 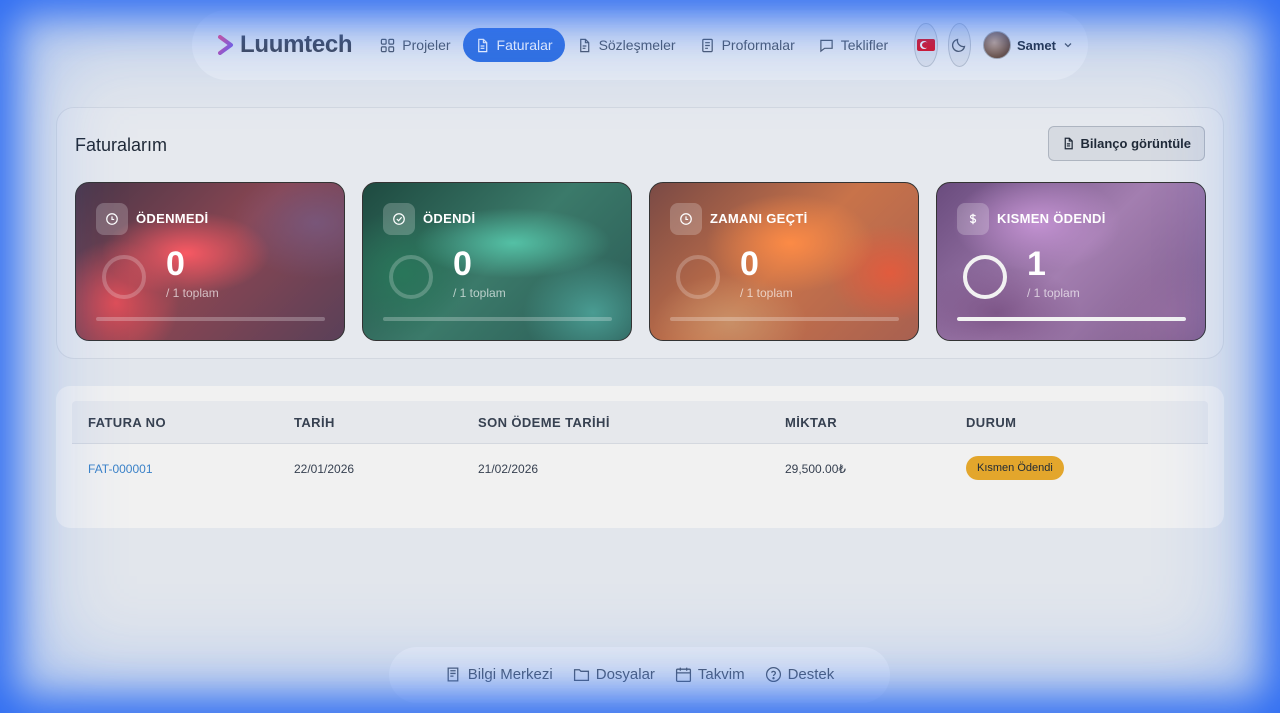 I want to click on nav-item-label: Sözleşmeler, so click(x=637, y=45).